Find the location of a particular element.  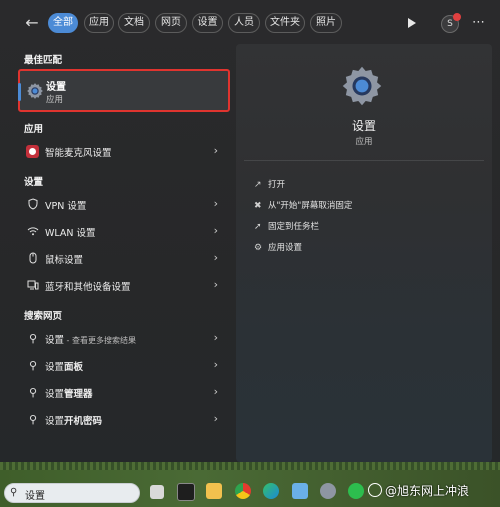

more-options-icon: ⋯ is located at coordinates (479, 22).